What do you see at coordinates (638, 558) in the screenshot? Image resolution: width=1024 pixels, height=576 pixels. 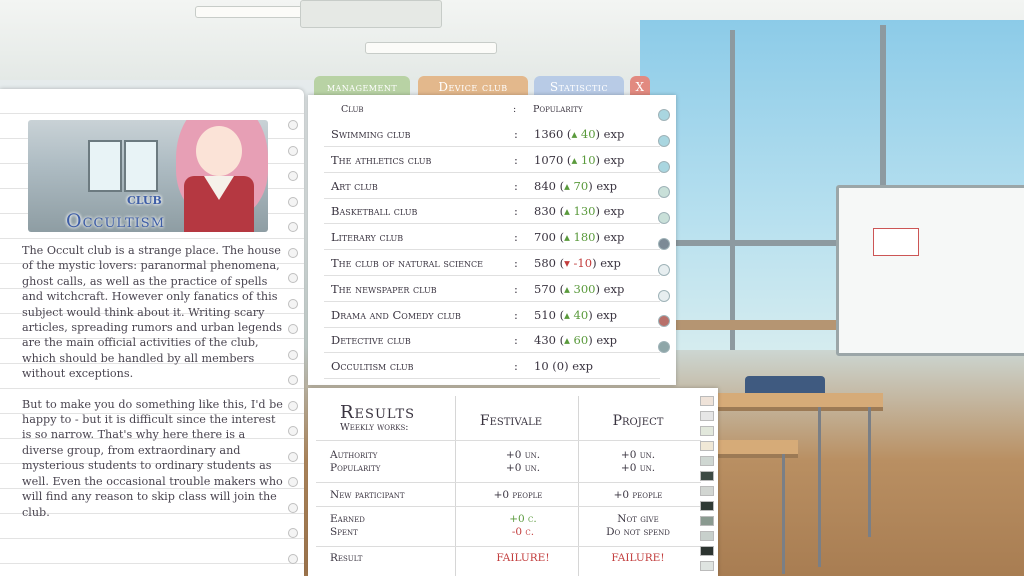 I see `result-project: FAILURE!` at bounding box center [638, 558].